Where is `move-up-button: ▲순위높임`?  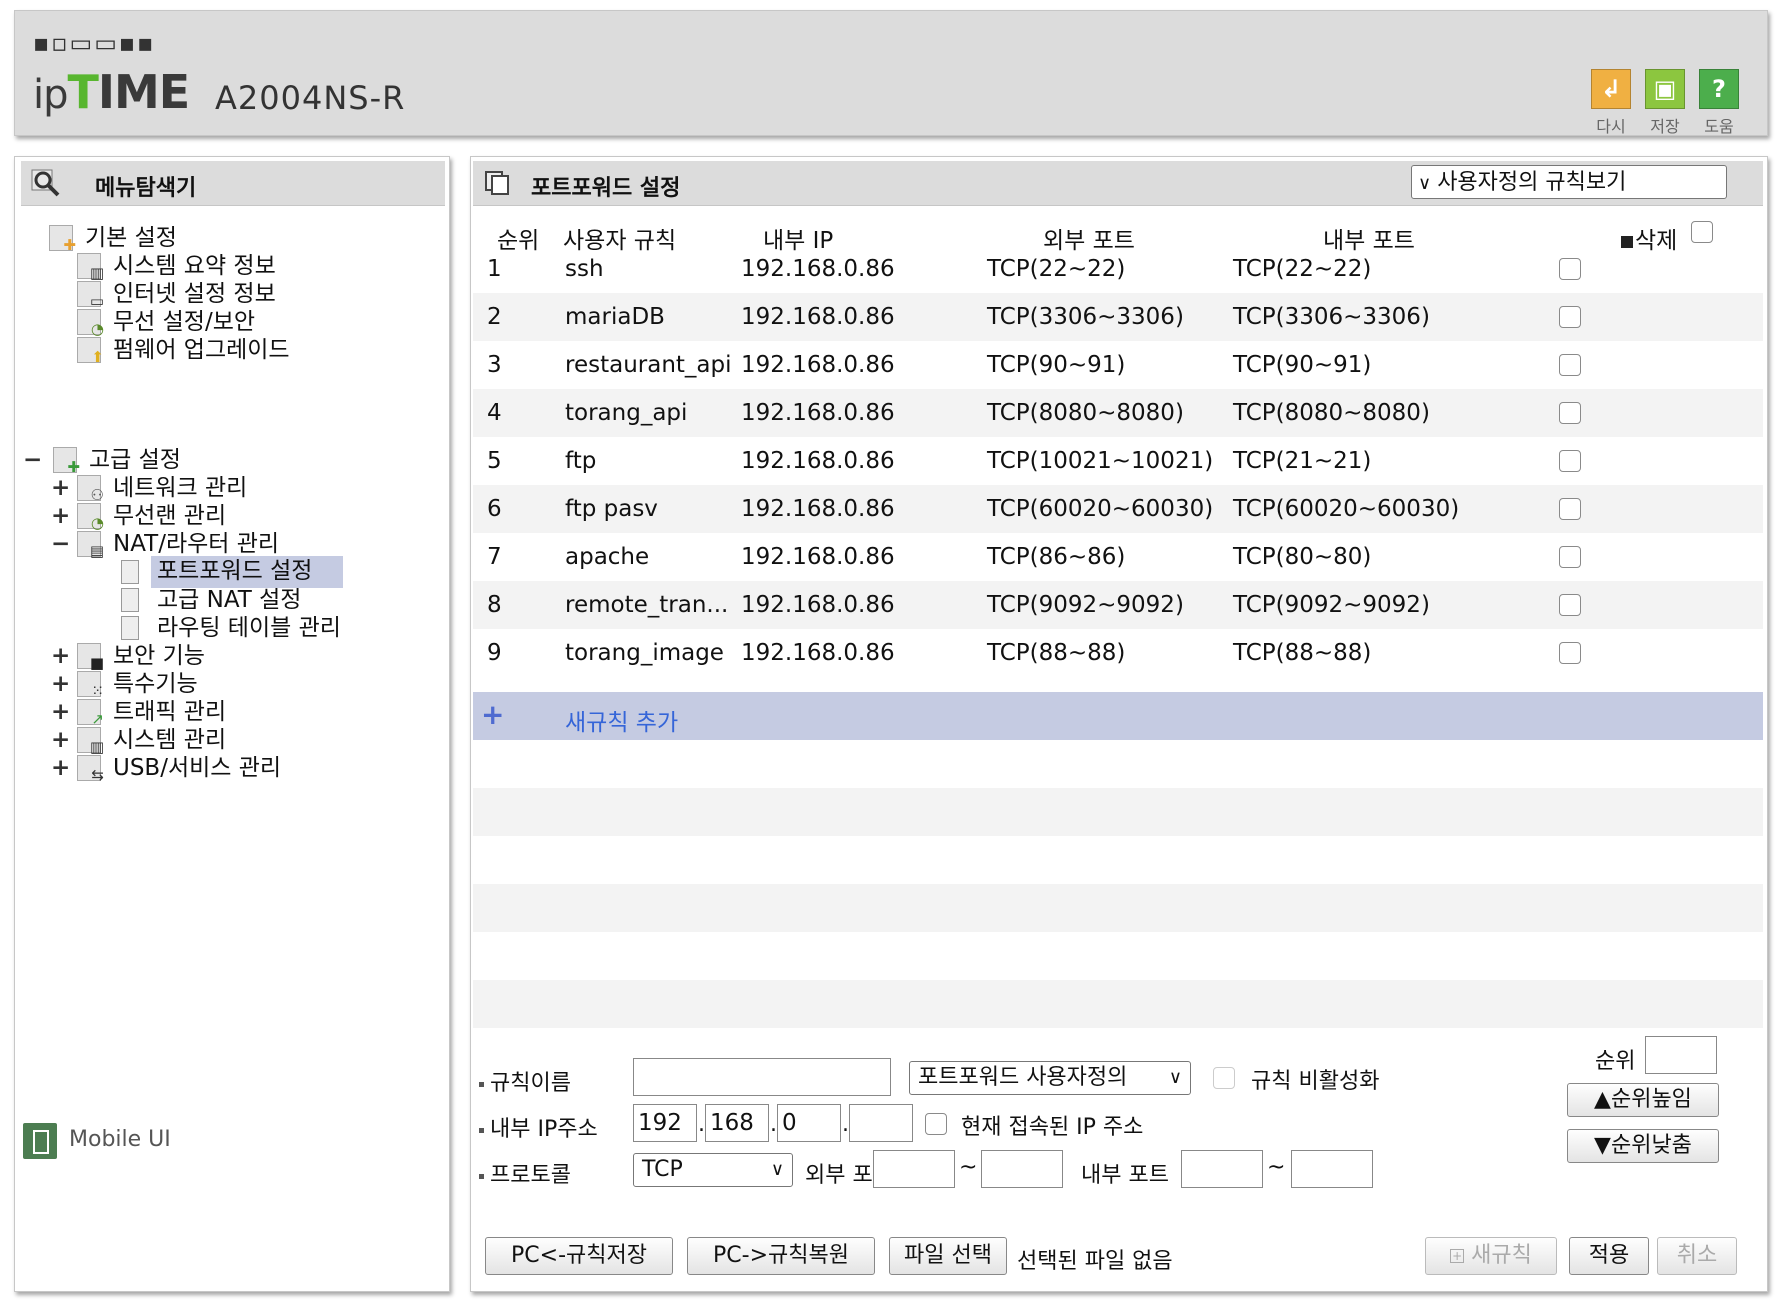
move-up-button: ▲순위높임 is located at coordinates (1643, 1100).